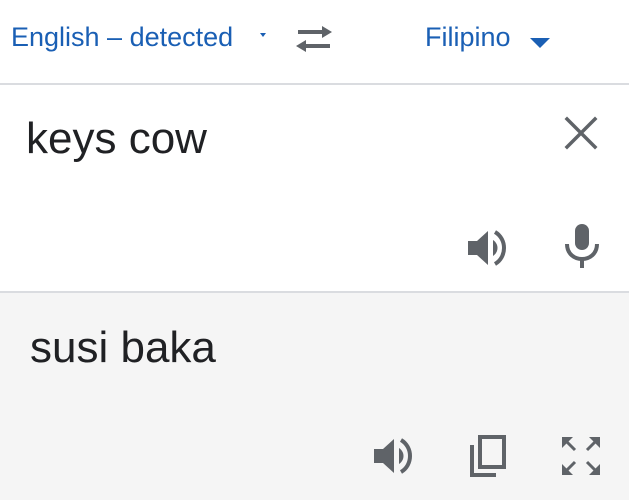 This screenshot has width=629, height=500. I want to click on copy-icon, so click(488, 456).